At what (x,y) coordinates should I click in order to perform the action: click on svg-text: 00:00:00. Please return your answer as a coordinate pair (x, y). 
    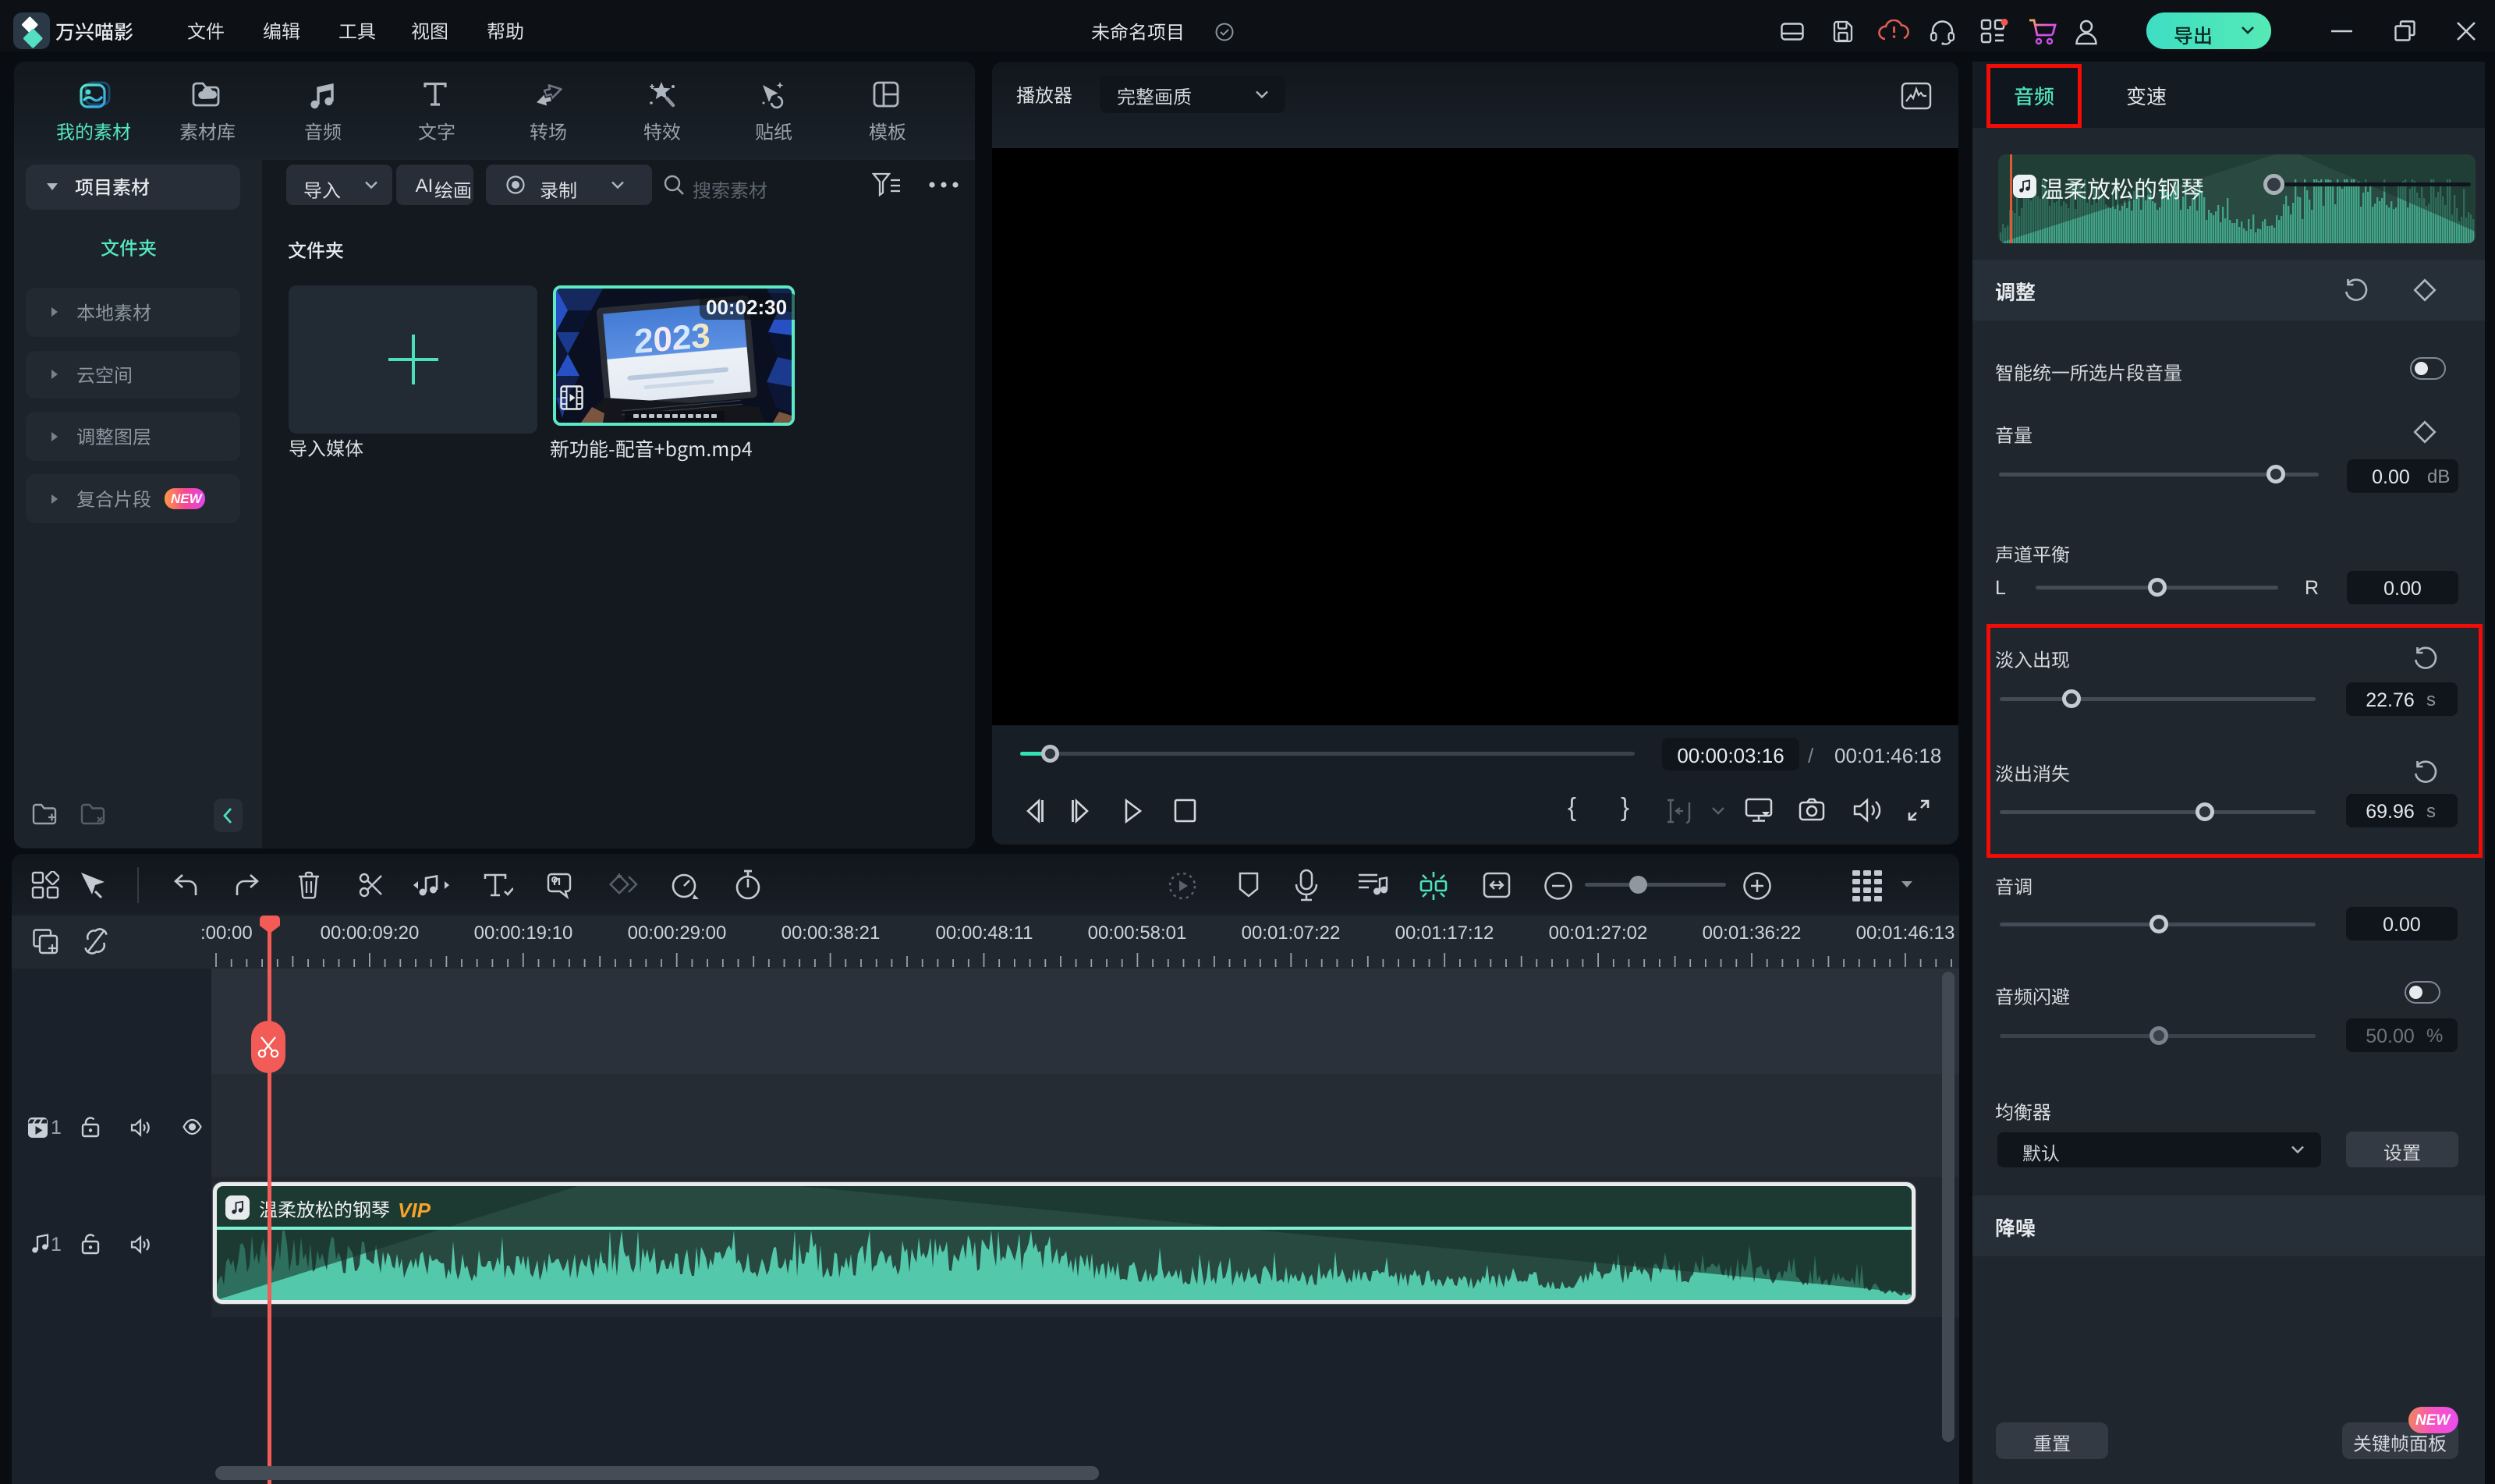
    Looking at the image, I should click on (215, 933).